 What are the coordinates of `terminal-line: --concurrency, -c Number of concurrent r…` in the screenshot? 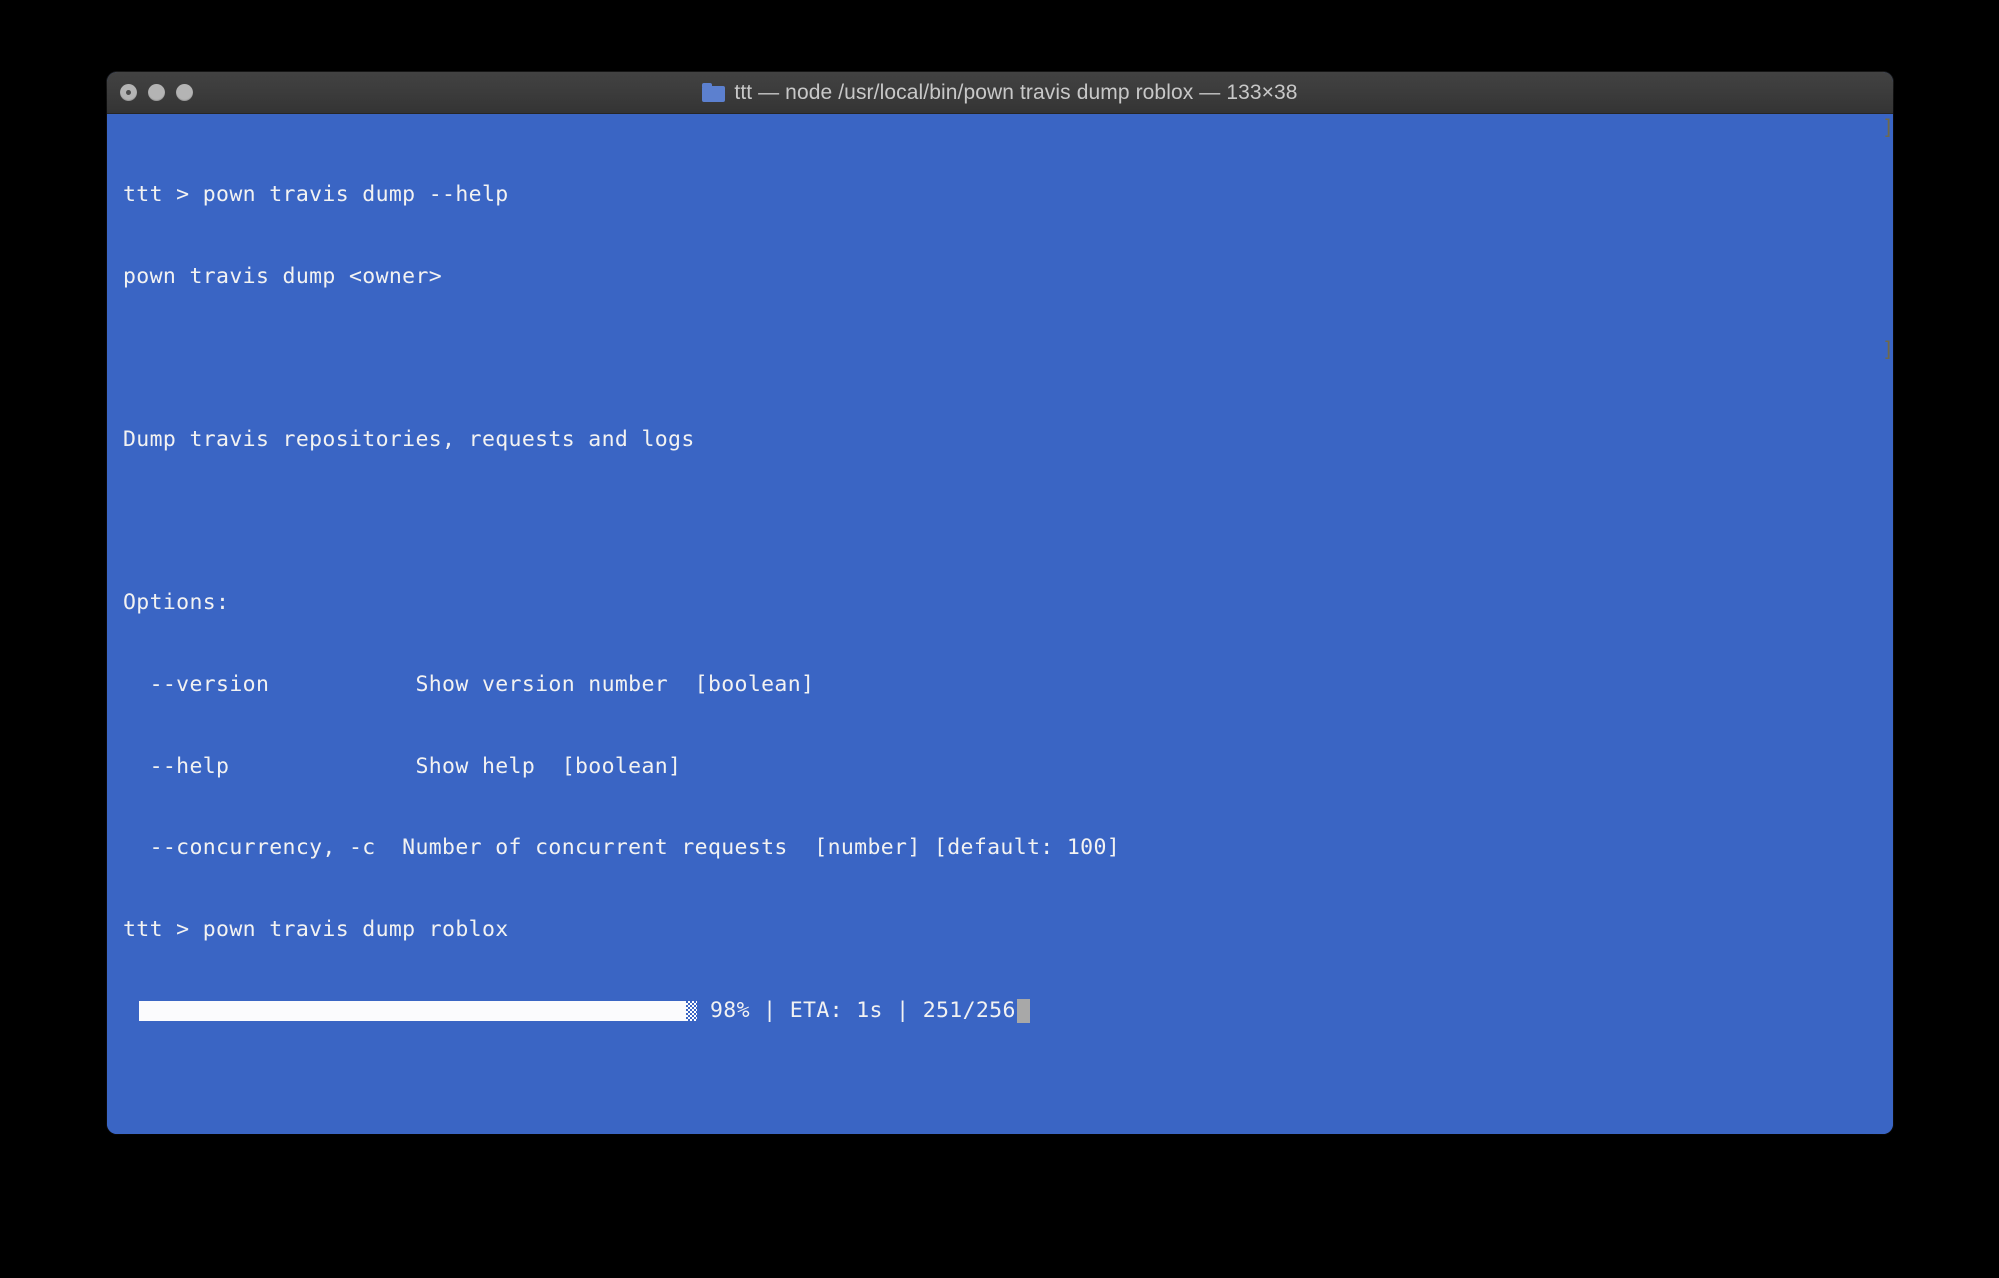 It's located at (622, 848).